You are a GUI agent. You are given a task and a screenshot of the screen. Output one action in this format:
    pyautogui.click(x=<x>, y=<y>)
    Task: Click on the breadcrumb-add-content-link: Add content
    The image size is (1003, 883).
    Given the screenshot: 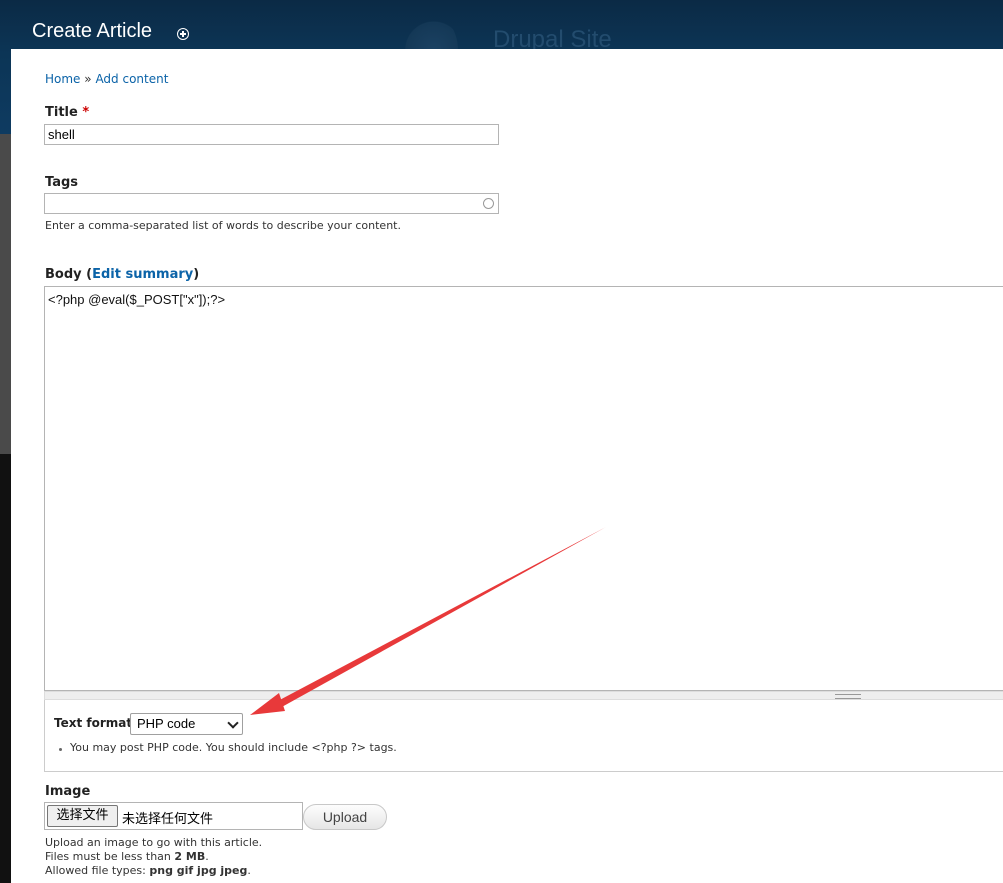 What is the action you would take?
    pyautogui.click(x=131, y=79)
    